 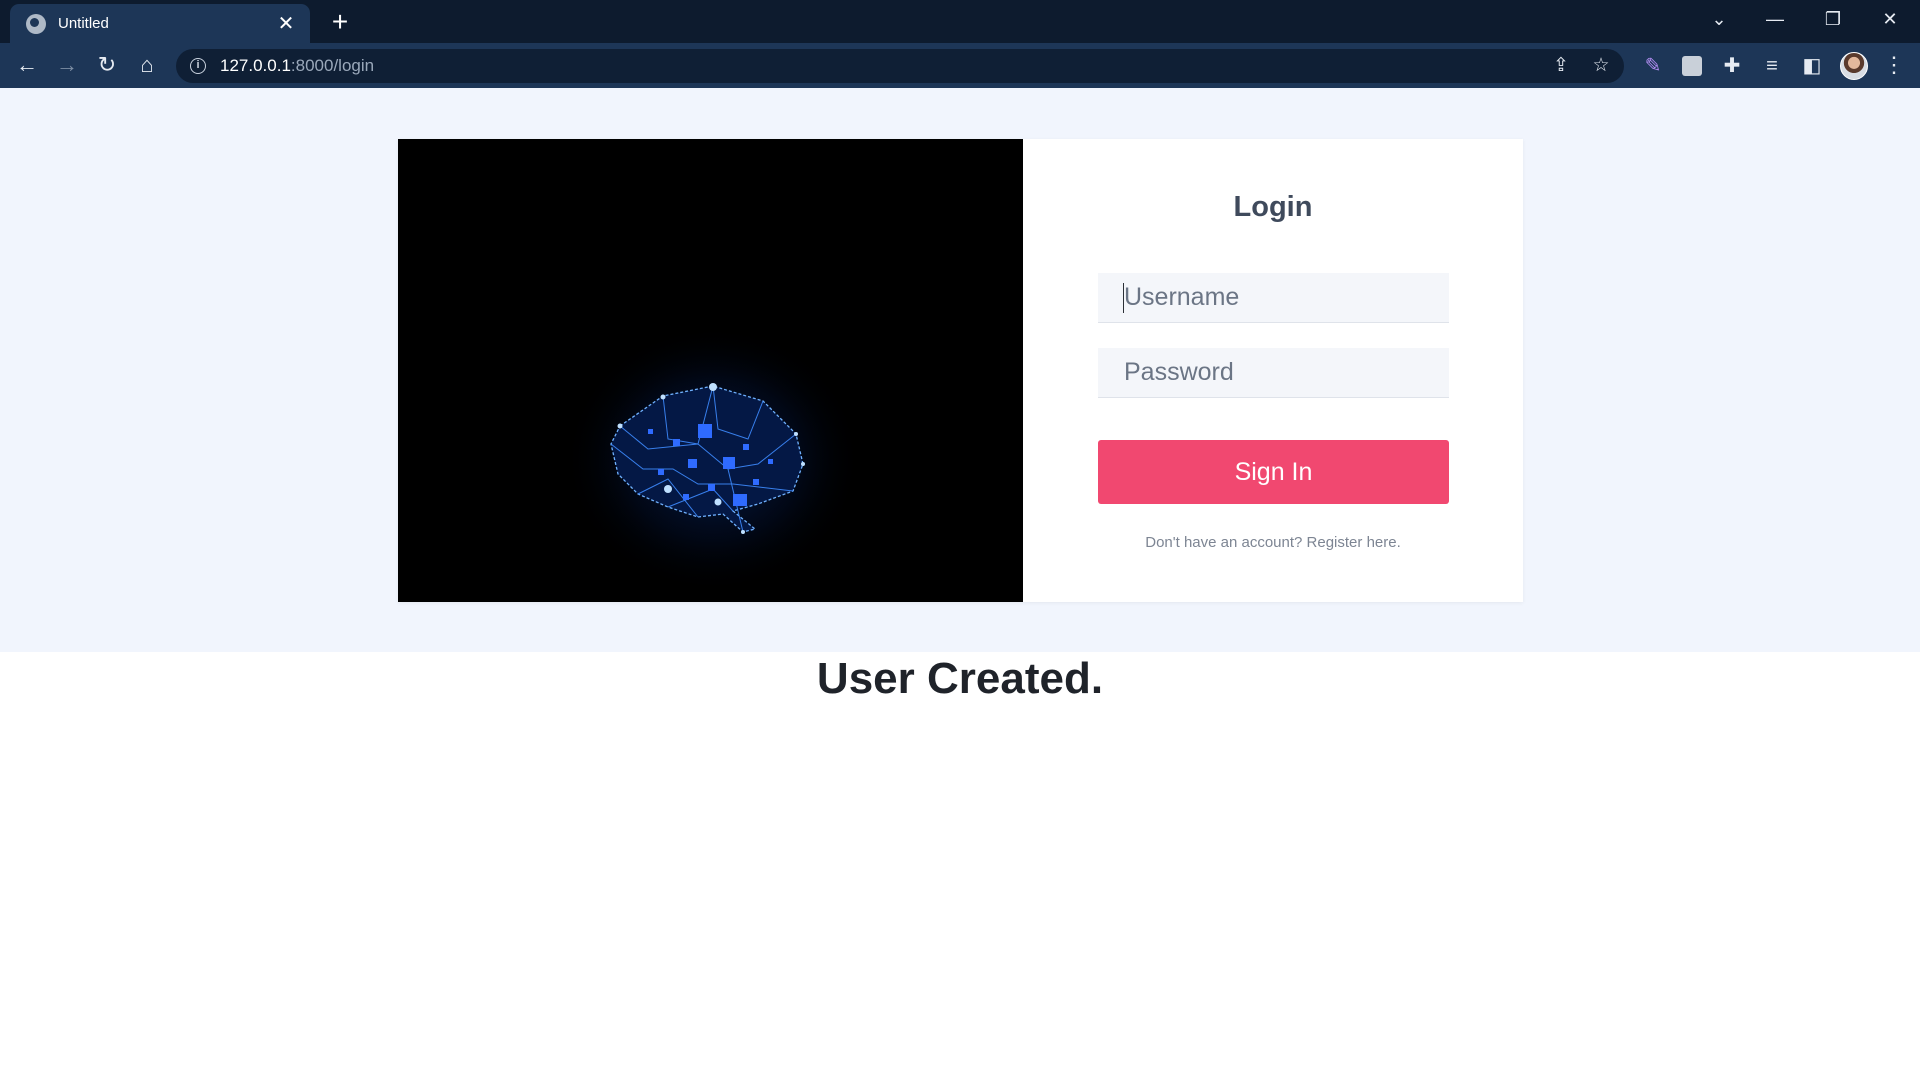 I want to click on tab-title: Untitled, so click(x=83, y=23).